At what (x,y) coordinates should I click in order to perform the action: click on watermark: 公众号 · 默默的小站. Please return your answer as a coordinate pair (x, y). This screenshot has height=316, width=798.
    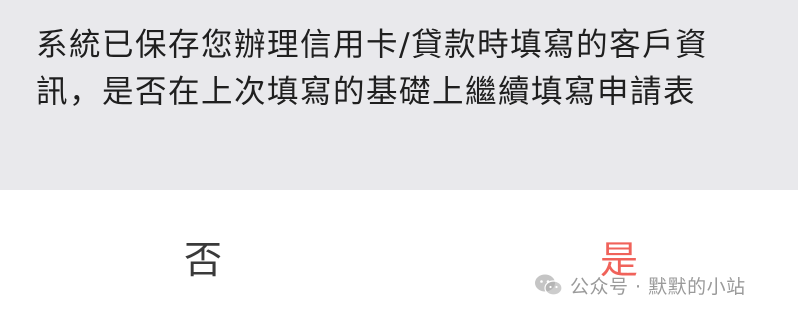
    Looking at the image, I should click on (640, 285).